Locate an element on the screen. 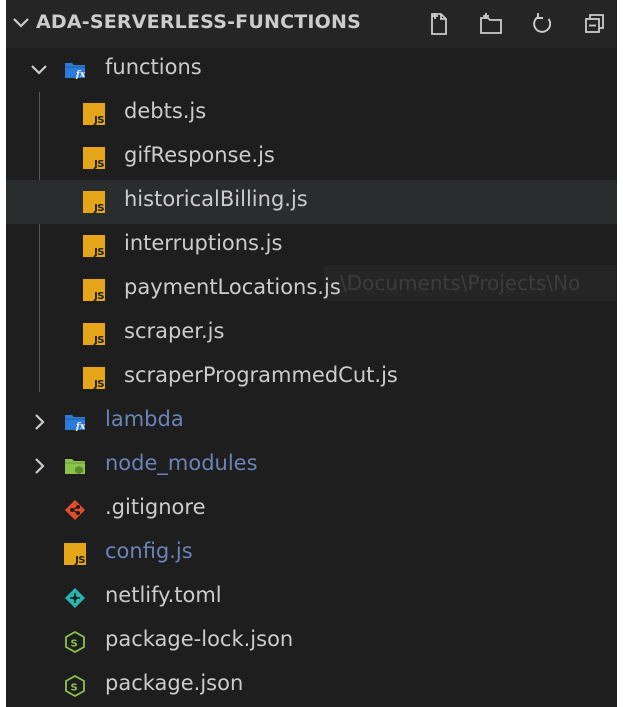 The height and width of the screenshot is (707, 623). netlify-icon is located at coordinates (75, 598).